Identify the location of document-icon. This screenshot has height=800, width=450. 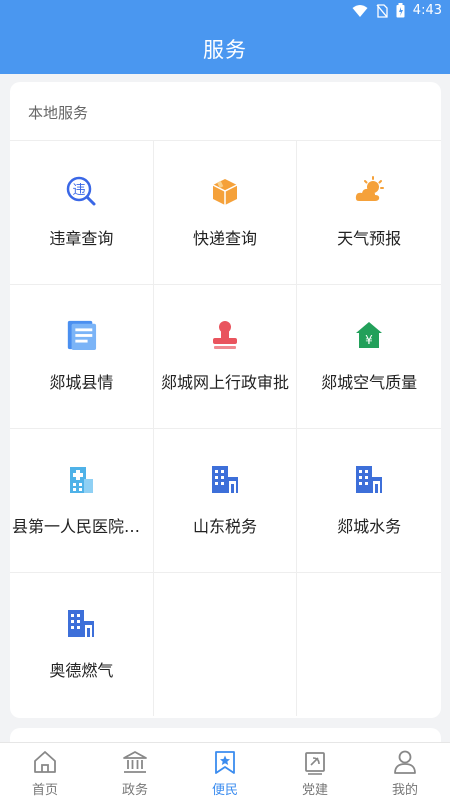
(81, 335).